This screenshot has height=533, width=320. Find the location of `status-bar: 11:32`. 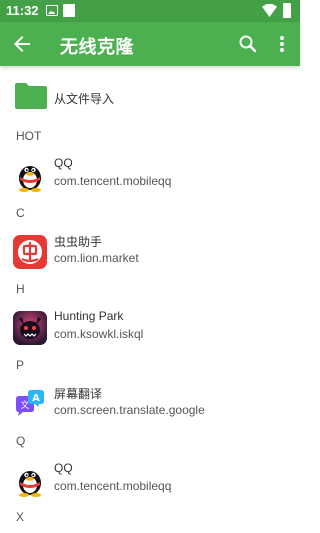

status-bar: 11:32 is located at coordinates (150, 11).